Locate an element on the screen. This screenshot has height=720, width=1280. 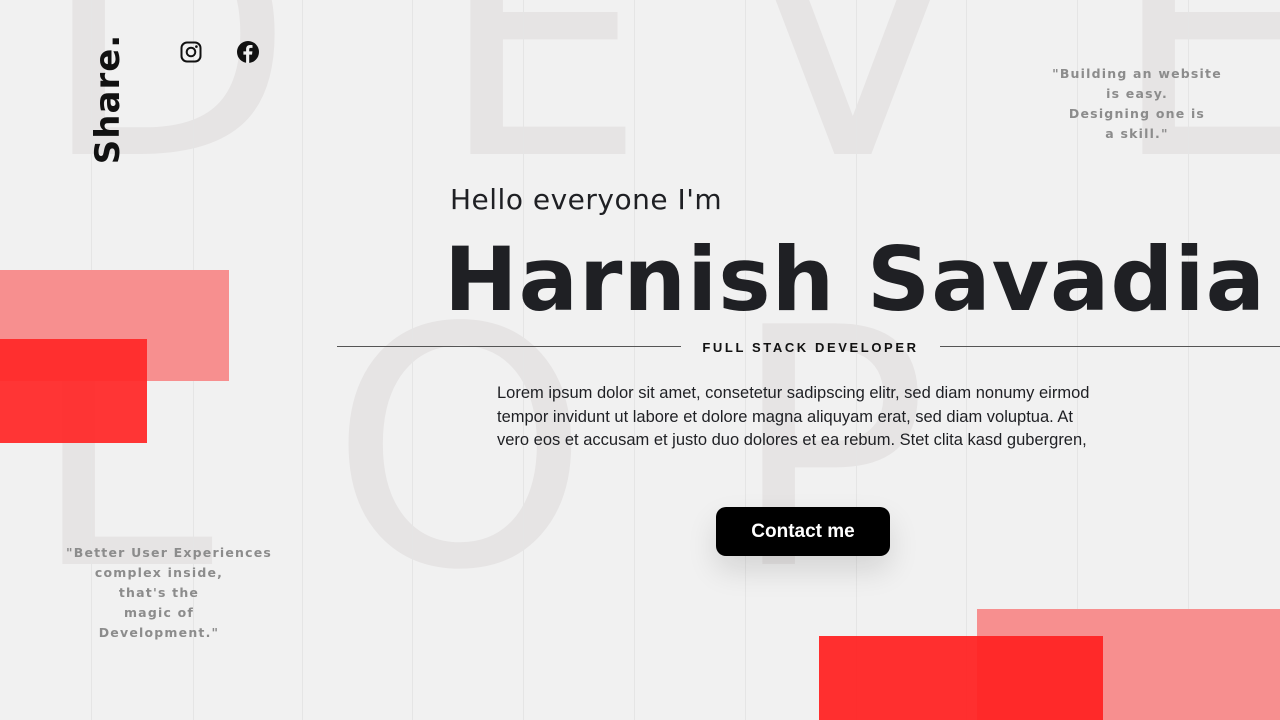
contact-button: Contact me is located at coordinates (803, 531).